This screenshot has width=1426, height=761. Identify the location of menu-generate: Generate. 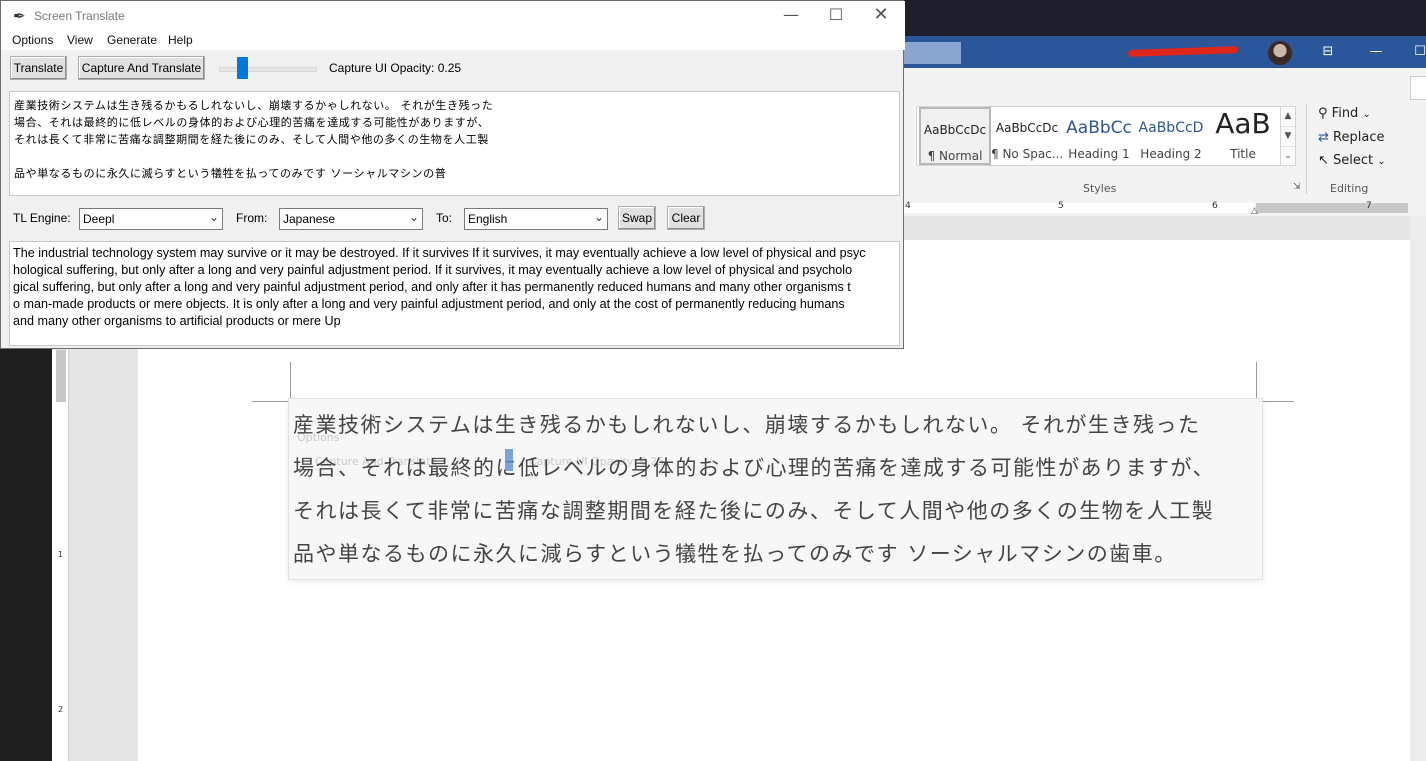
(132, 40).